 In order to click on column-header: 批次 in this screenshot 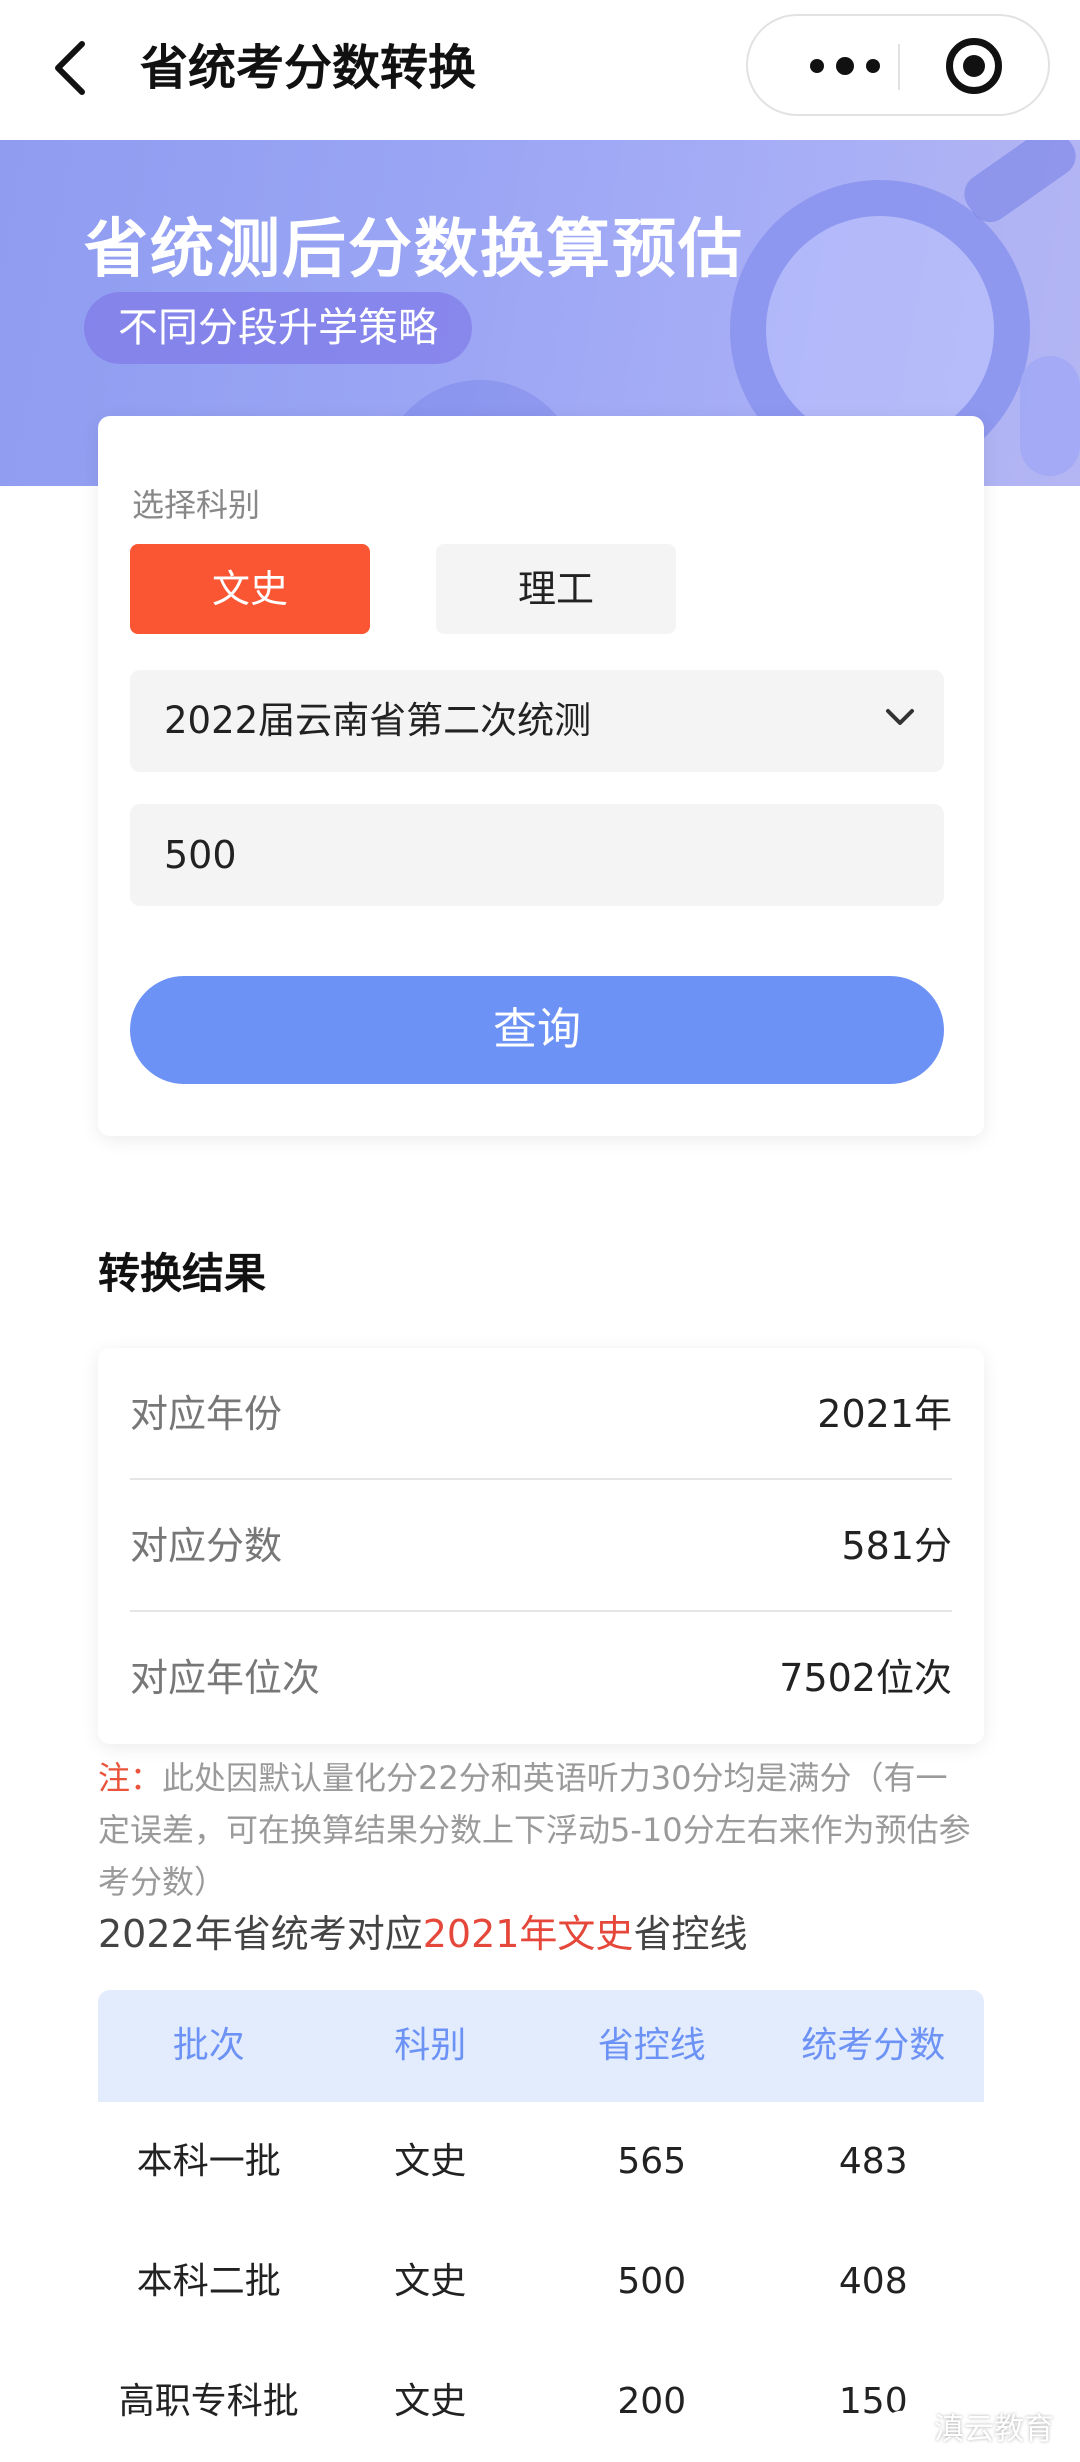, I will do `click(208, 2045)`.